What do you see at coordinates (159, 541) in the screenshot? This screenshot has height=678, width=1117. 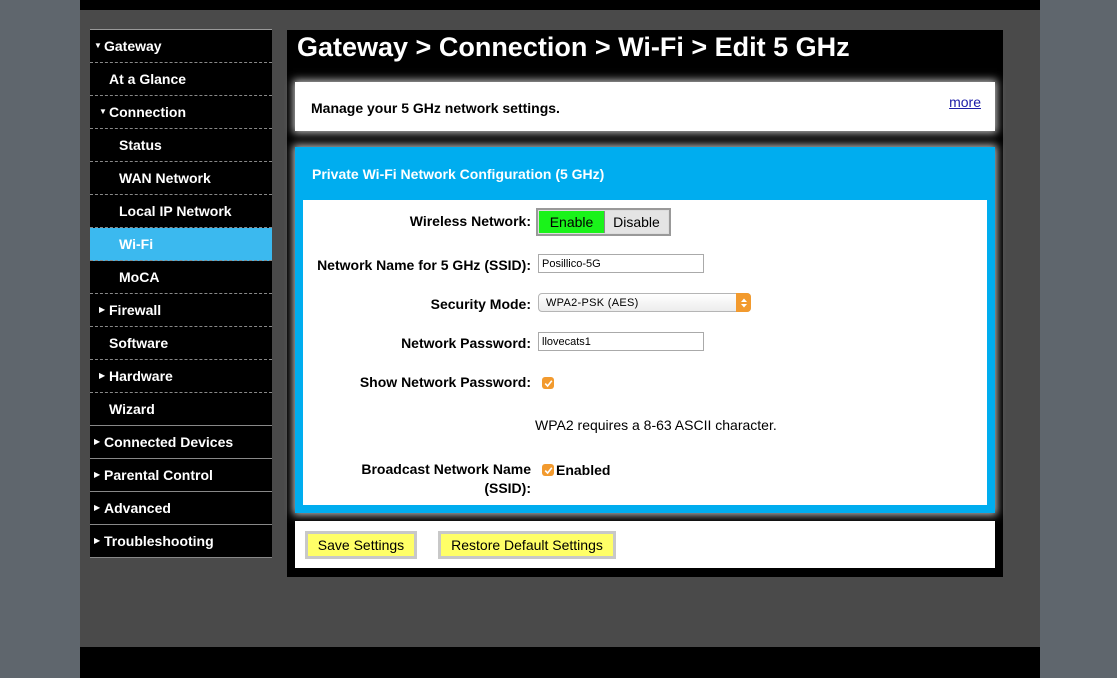 I see `nav-item-label: Troubleshooting` at bounding box center [159, 541].